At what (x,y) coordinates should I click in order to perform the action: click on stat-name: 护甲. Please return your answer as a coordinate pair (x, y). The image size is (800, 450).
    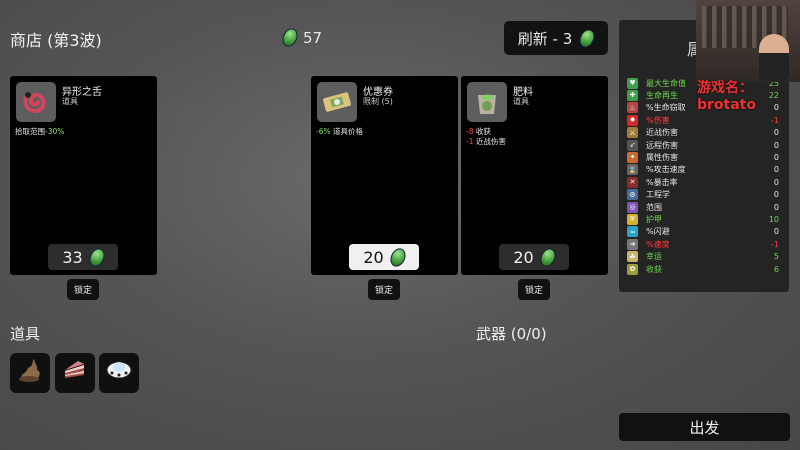
    Looking at the image, I should click on (654, 219).